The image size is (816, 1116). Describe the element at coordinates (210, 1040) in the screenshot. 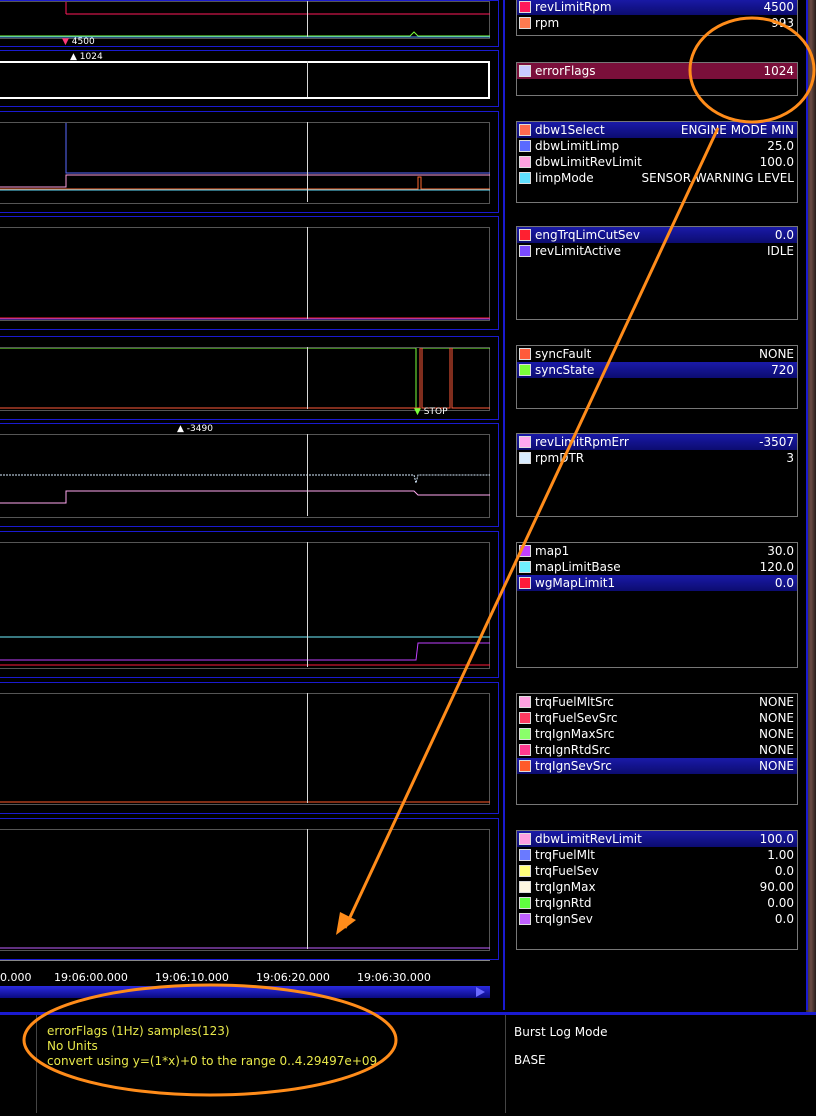

I see `annotation-circle-status` at that location.